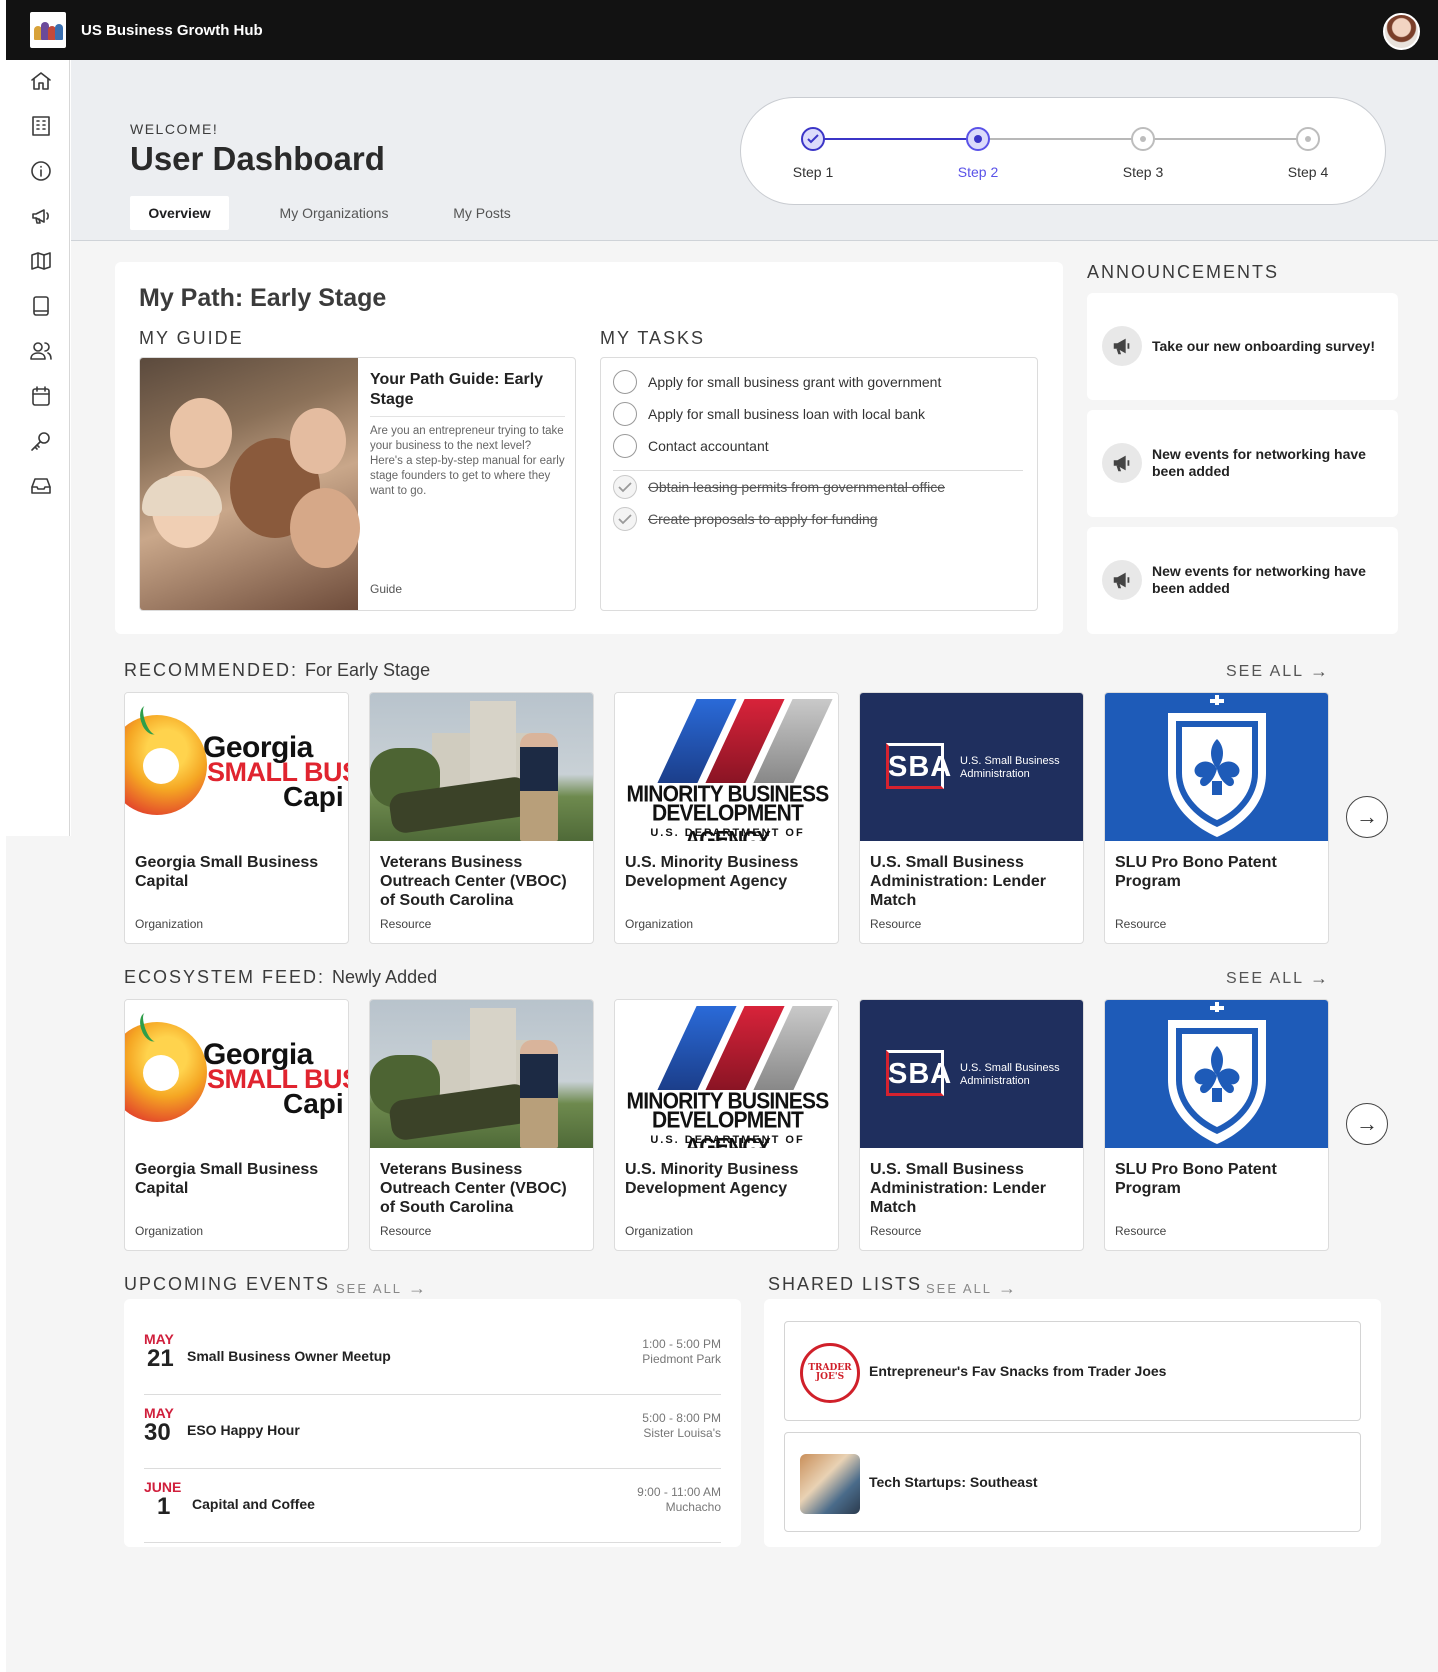 The image size is (1438, 1672). Describe the element at coordinates (1072, 1482) in the screenshot. I see `shared-list-item: Tech Startups: Southeast` at that location.